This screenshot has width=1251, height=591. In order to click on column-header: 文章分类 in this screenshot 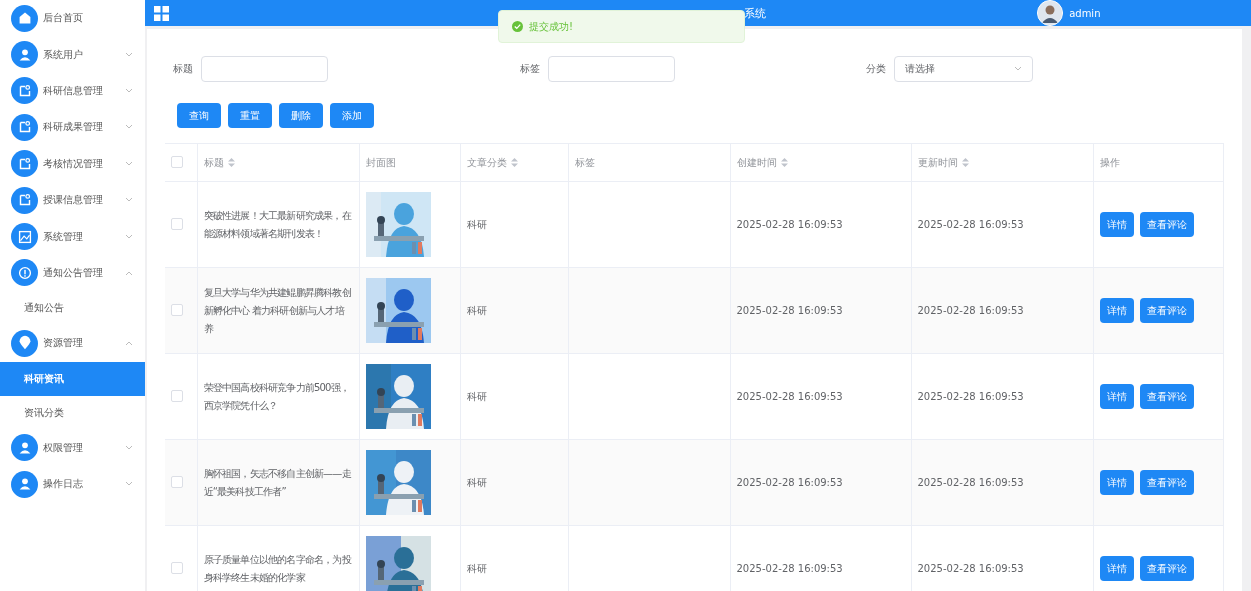, I will do `click(514, 162)`.